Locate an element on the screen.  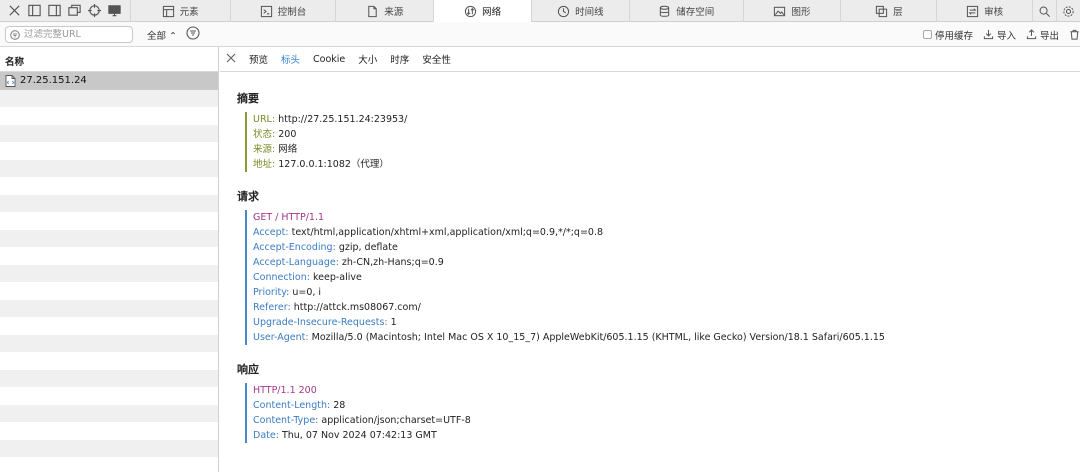
tab-label: 控制台 is located at coordinates (292, 12).